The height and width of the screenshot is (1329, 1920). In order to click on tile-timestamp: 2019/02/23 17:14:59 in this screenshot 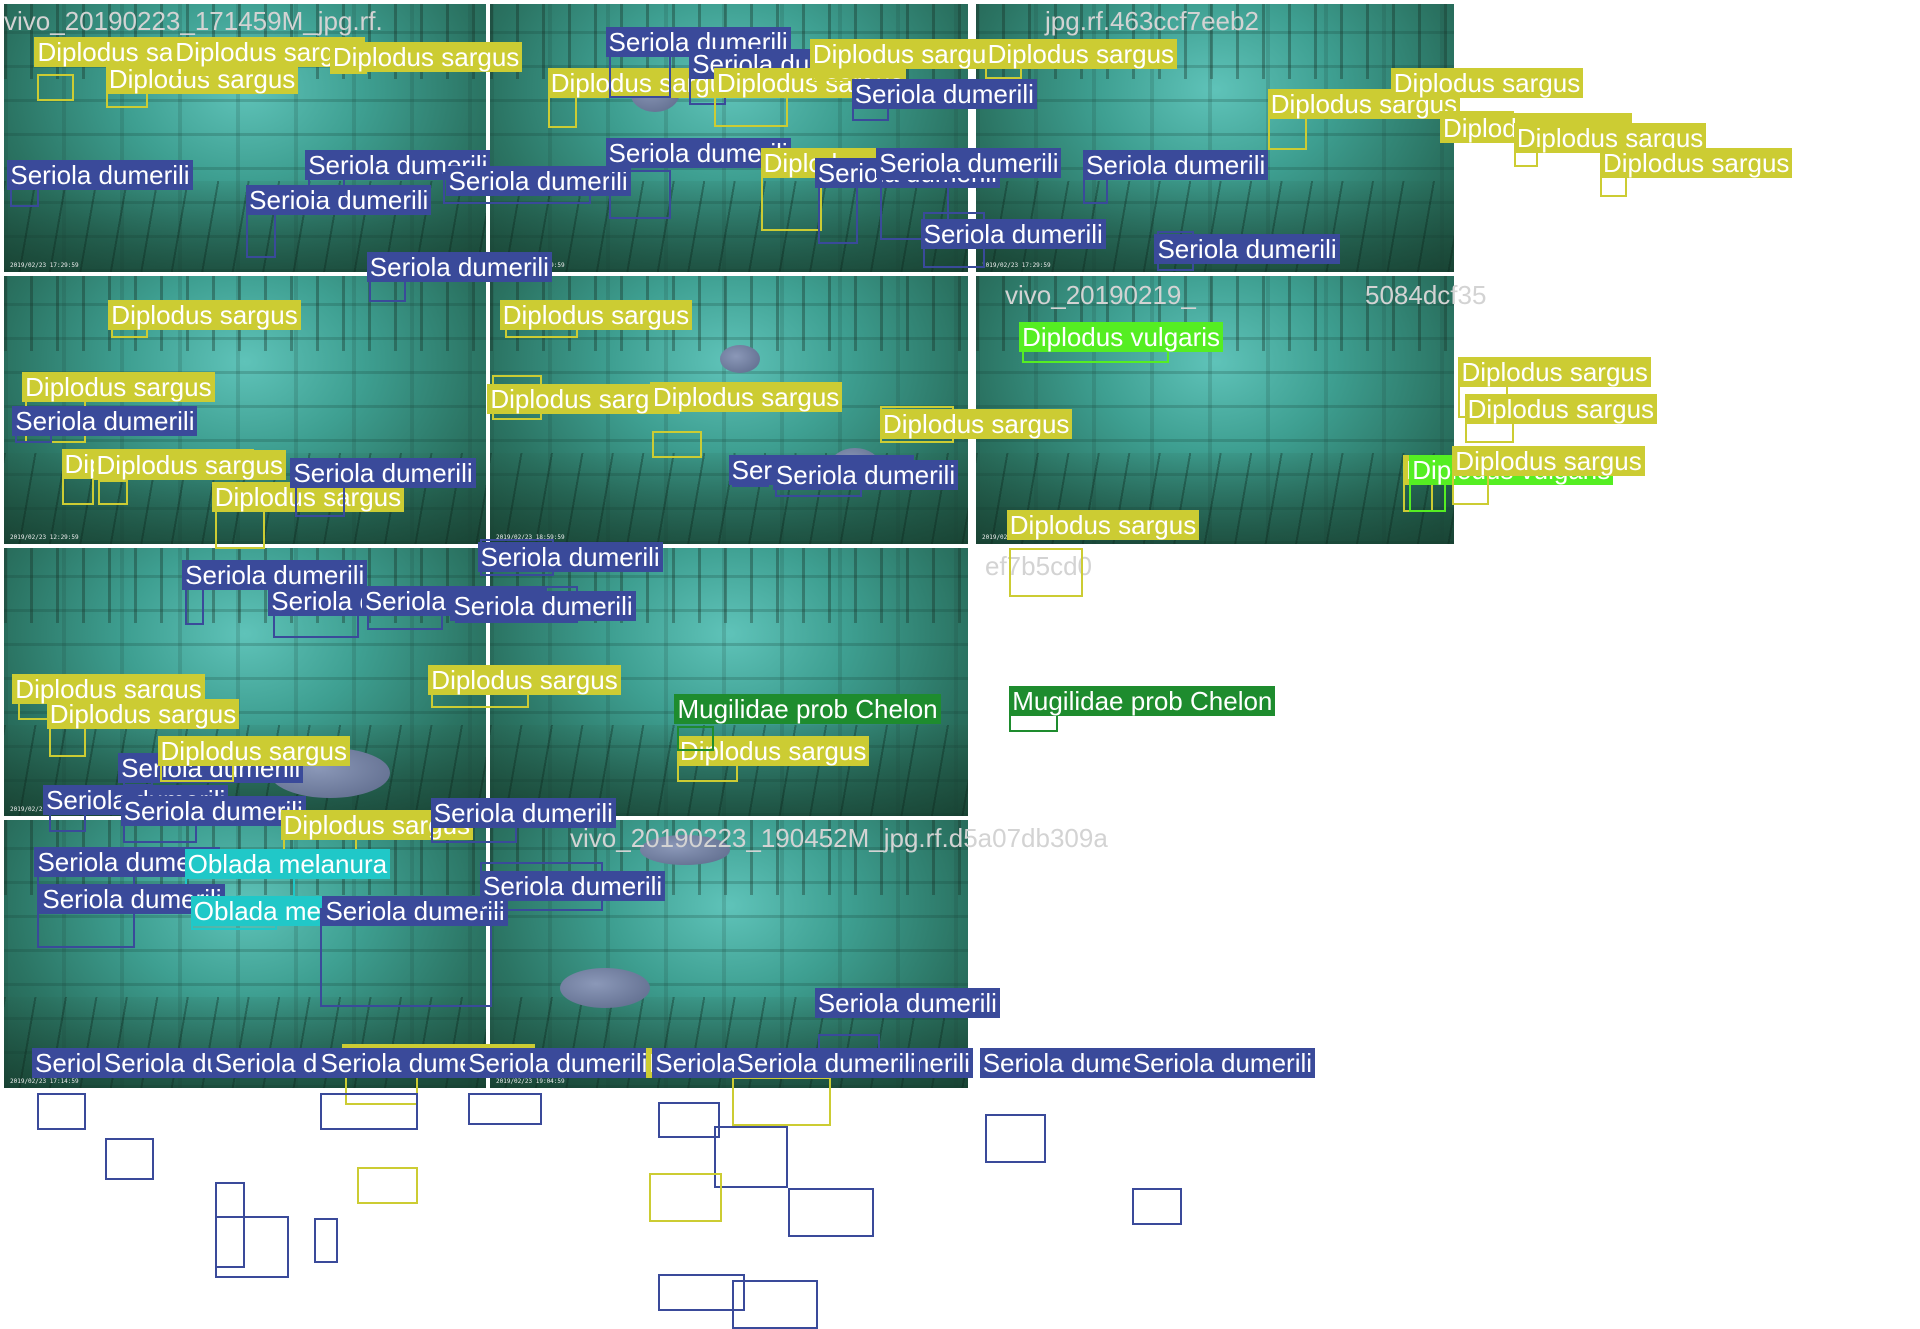, I will do `click(44, 1081)`.